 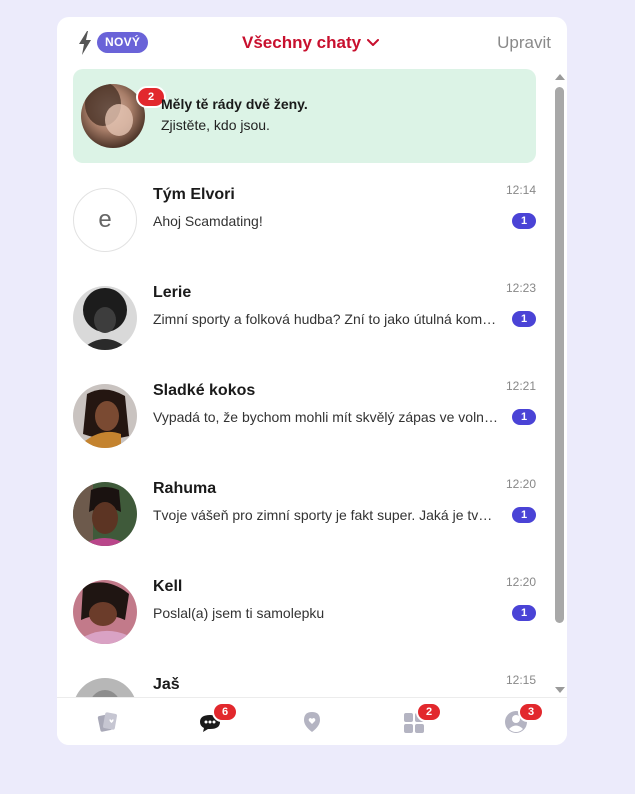 What do you see at coordinates (85, 43) in the screenshot?
I see `bolt-icon` at bounding box center [85, 43].